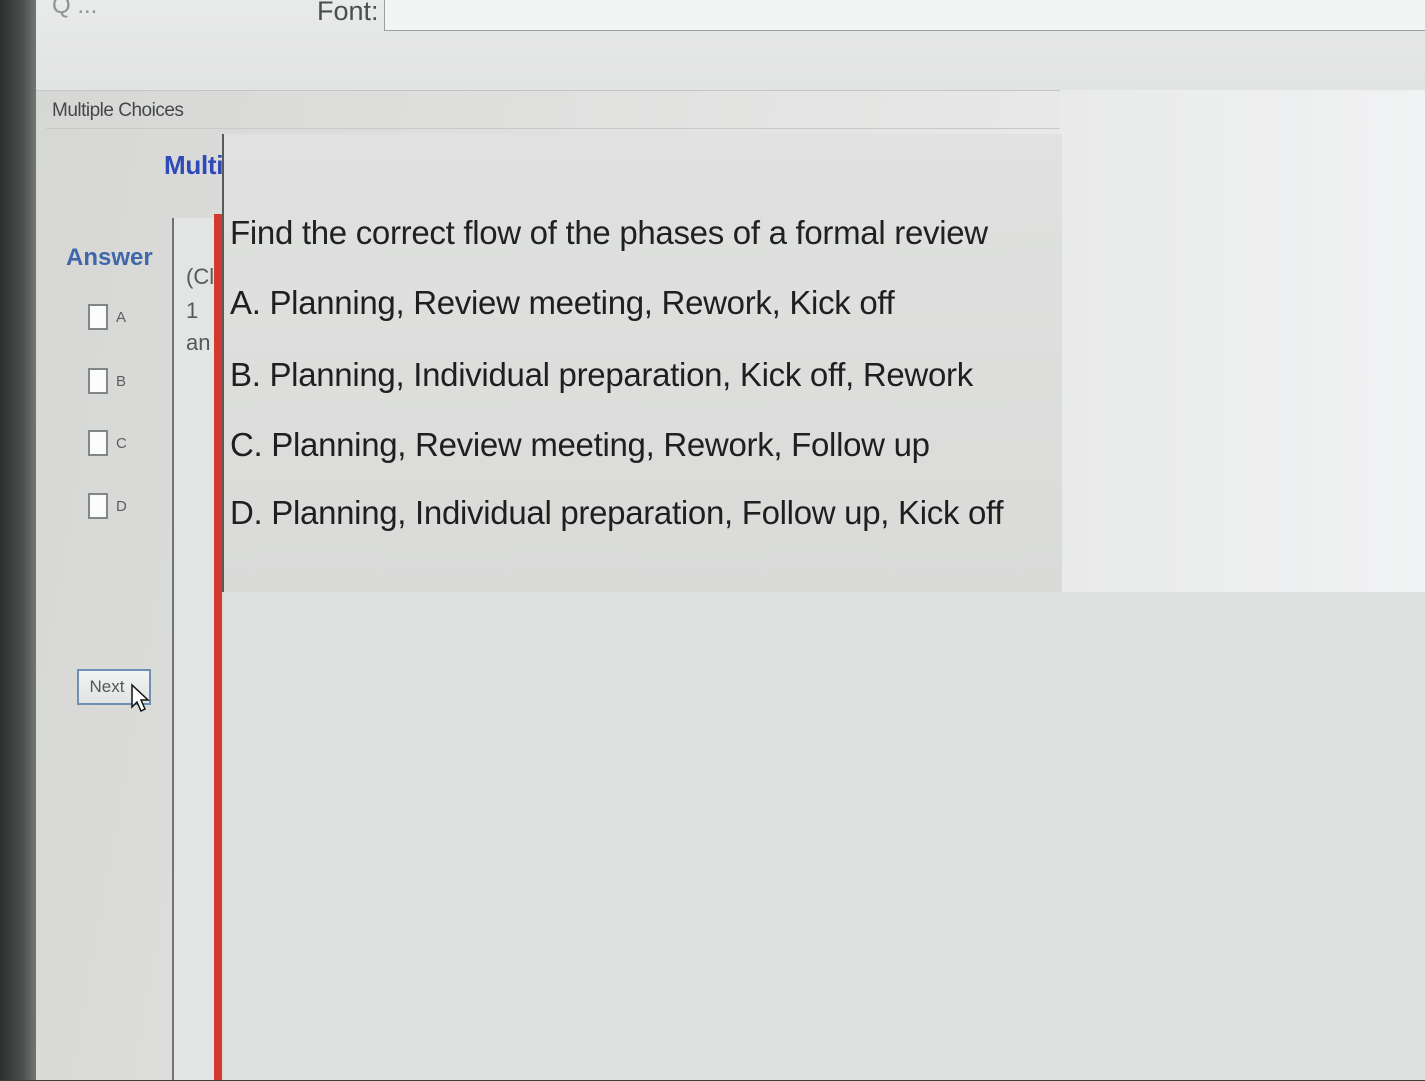 The width and height of the screenshot is (1425, 1081). What do you see at coordinates (140, 698) in the screenshot?
I see `mouse-cursor-icon` at bounding box center [140, 698].